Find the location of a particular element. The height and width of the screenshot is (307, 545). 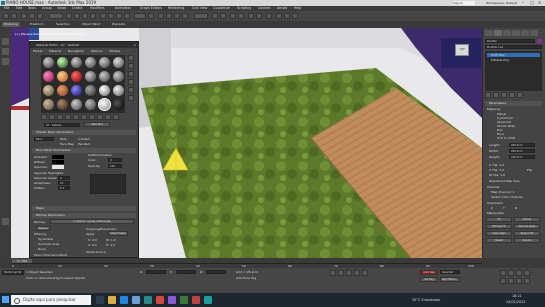

stack-item-uvw-map: UVW Map is located at coordinates (513, 55).